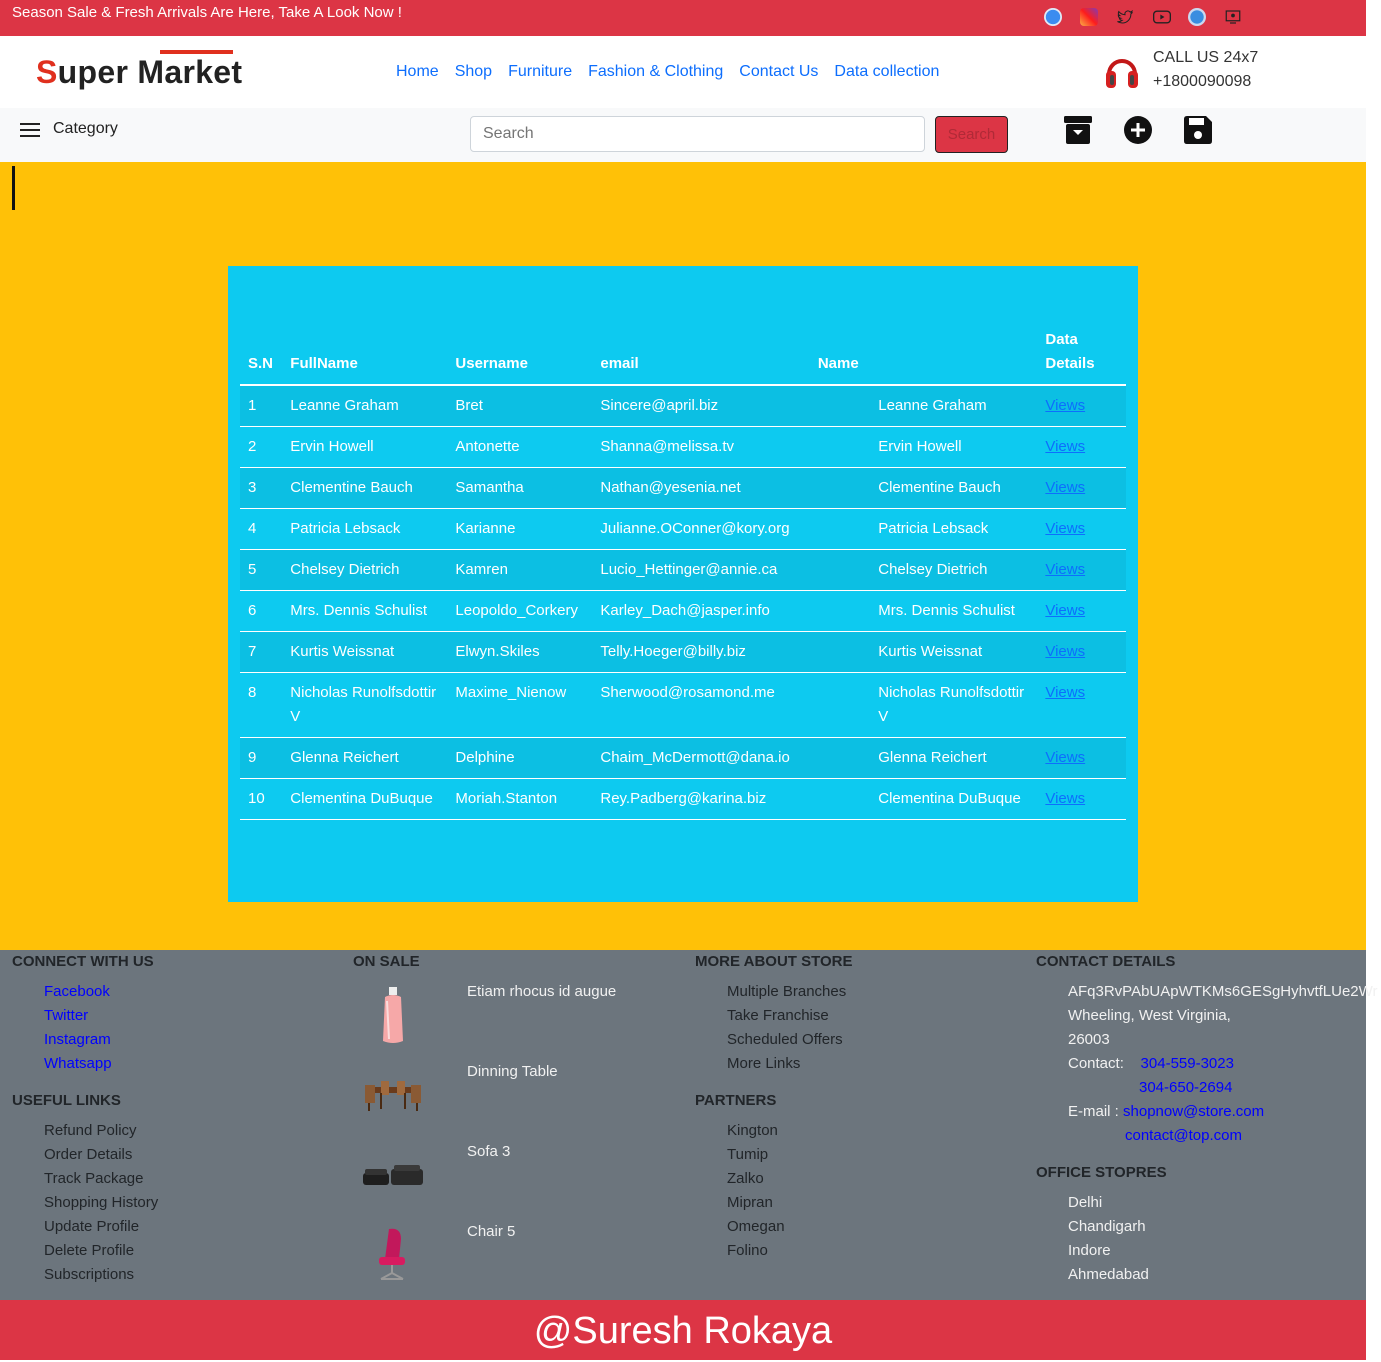  What do you see at coordinates (101, 1155) in the screenshot?
I see `footer-link-order-details: Order Details` at bounding box center [101, 1155].